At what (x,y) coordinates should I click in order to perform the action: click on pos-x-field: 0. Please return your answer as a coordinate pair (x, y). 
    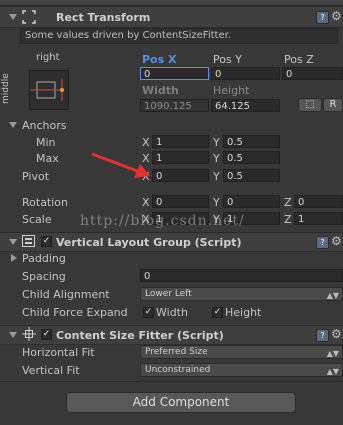
    Looking at the image, I should click on (174, 73).